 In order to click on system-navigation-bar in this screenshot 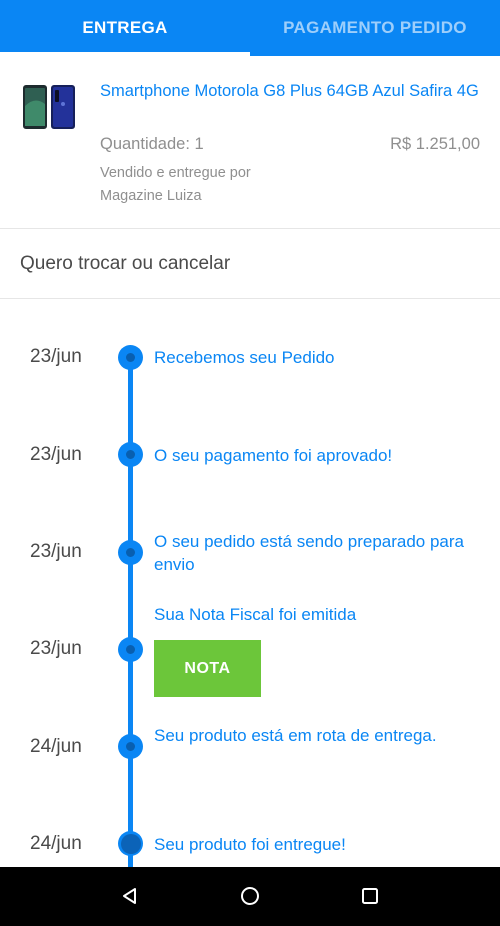, I will do `click(250, 896)`.